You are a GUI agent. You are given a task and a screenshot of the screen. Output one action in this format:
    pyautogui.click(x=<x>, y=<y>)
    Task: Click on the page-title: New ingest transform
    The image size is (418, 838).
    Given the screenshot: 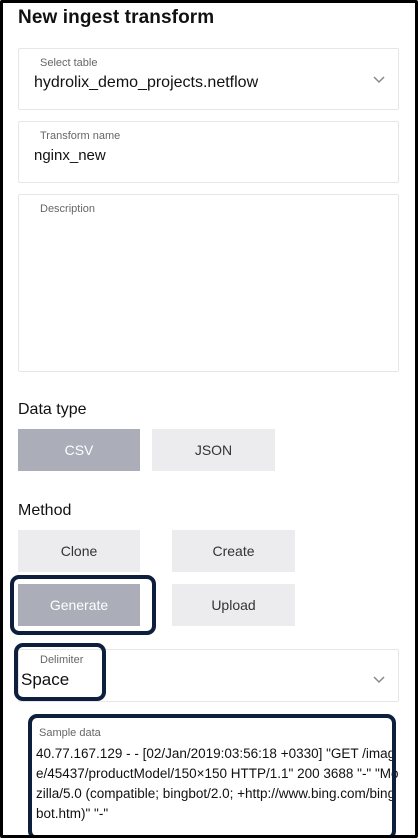 What is the action you would take?
    pyautogui.click(x=116, y=17)
    